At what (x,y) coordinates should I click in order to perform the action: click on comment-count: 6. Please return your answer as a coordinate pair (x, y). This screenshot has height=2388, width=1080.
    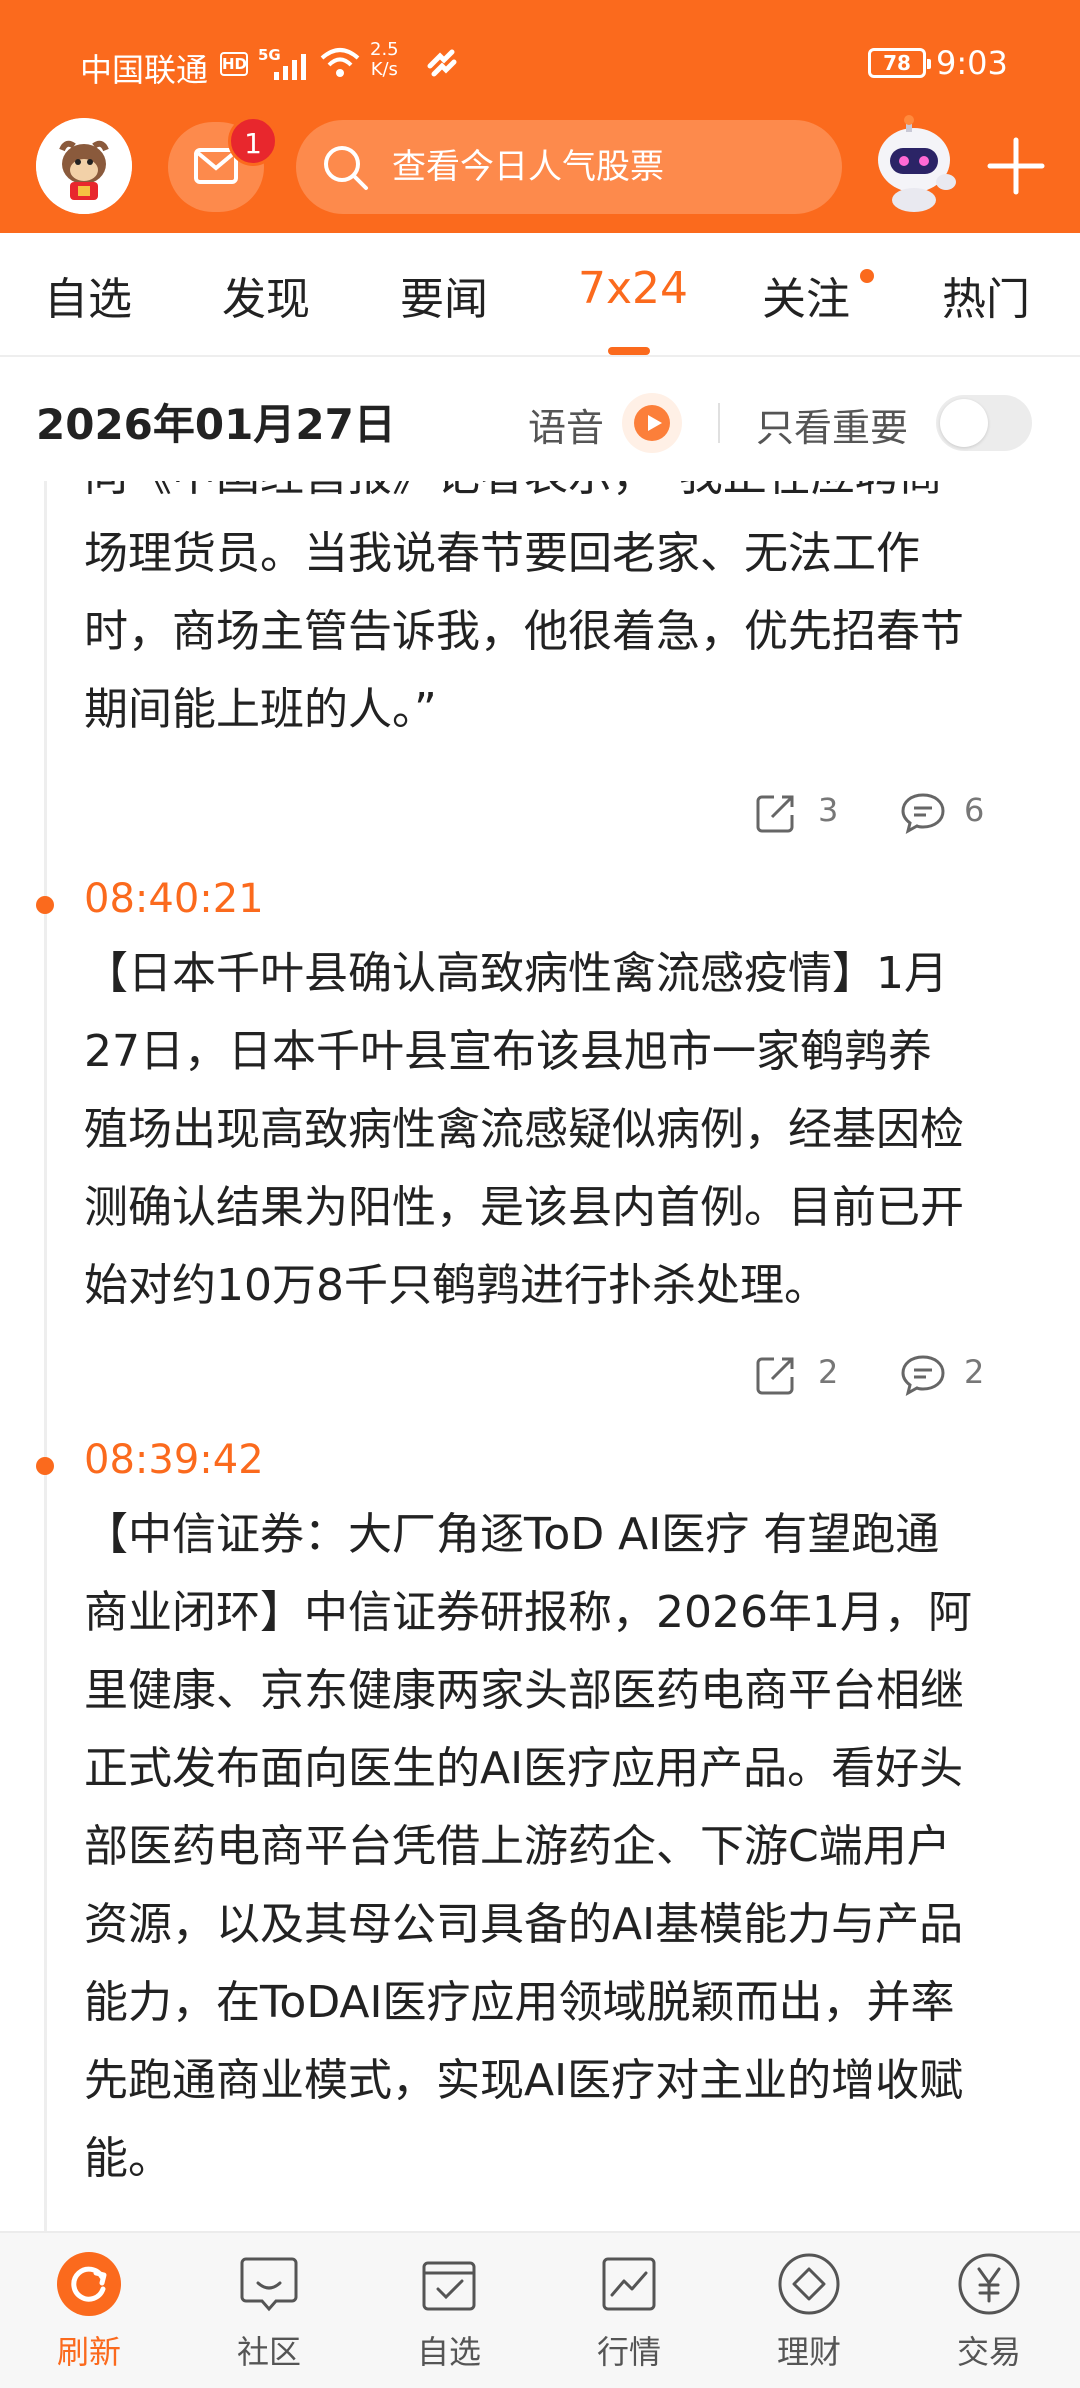
    Looking at the image, I should click on (974, 810).